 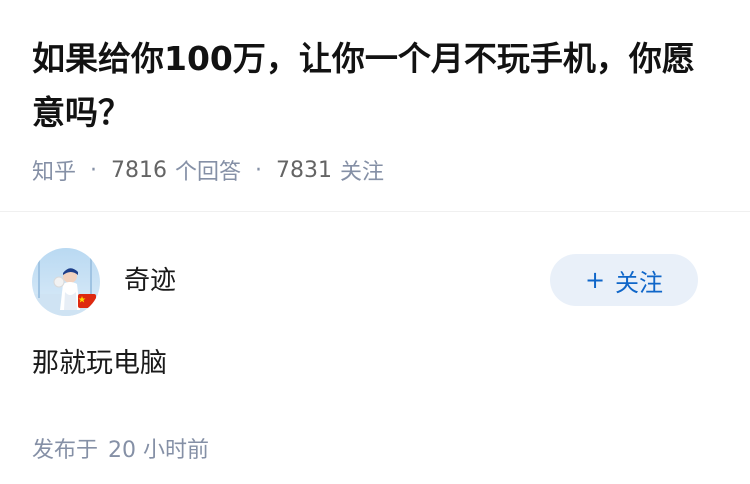 I want to click on timestamp-prefix: 发布于, so click(x=65, y=450).